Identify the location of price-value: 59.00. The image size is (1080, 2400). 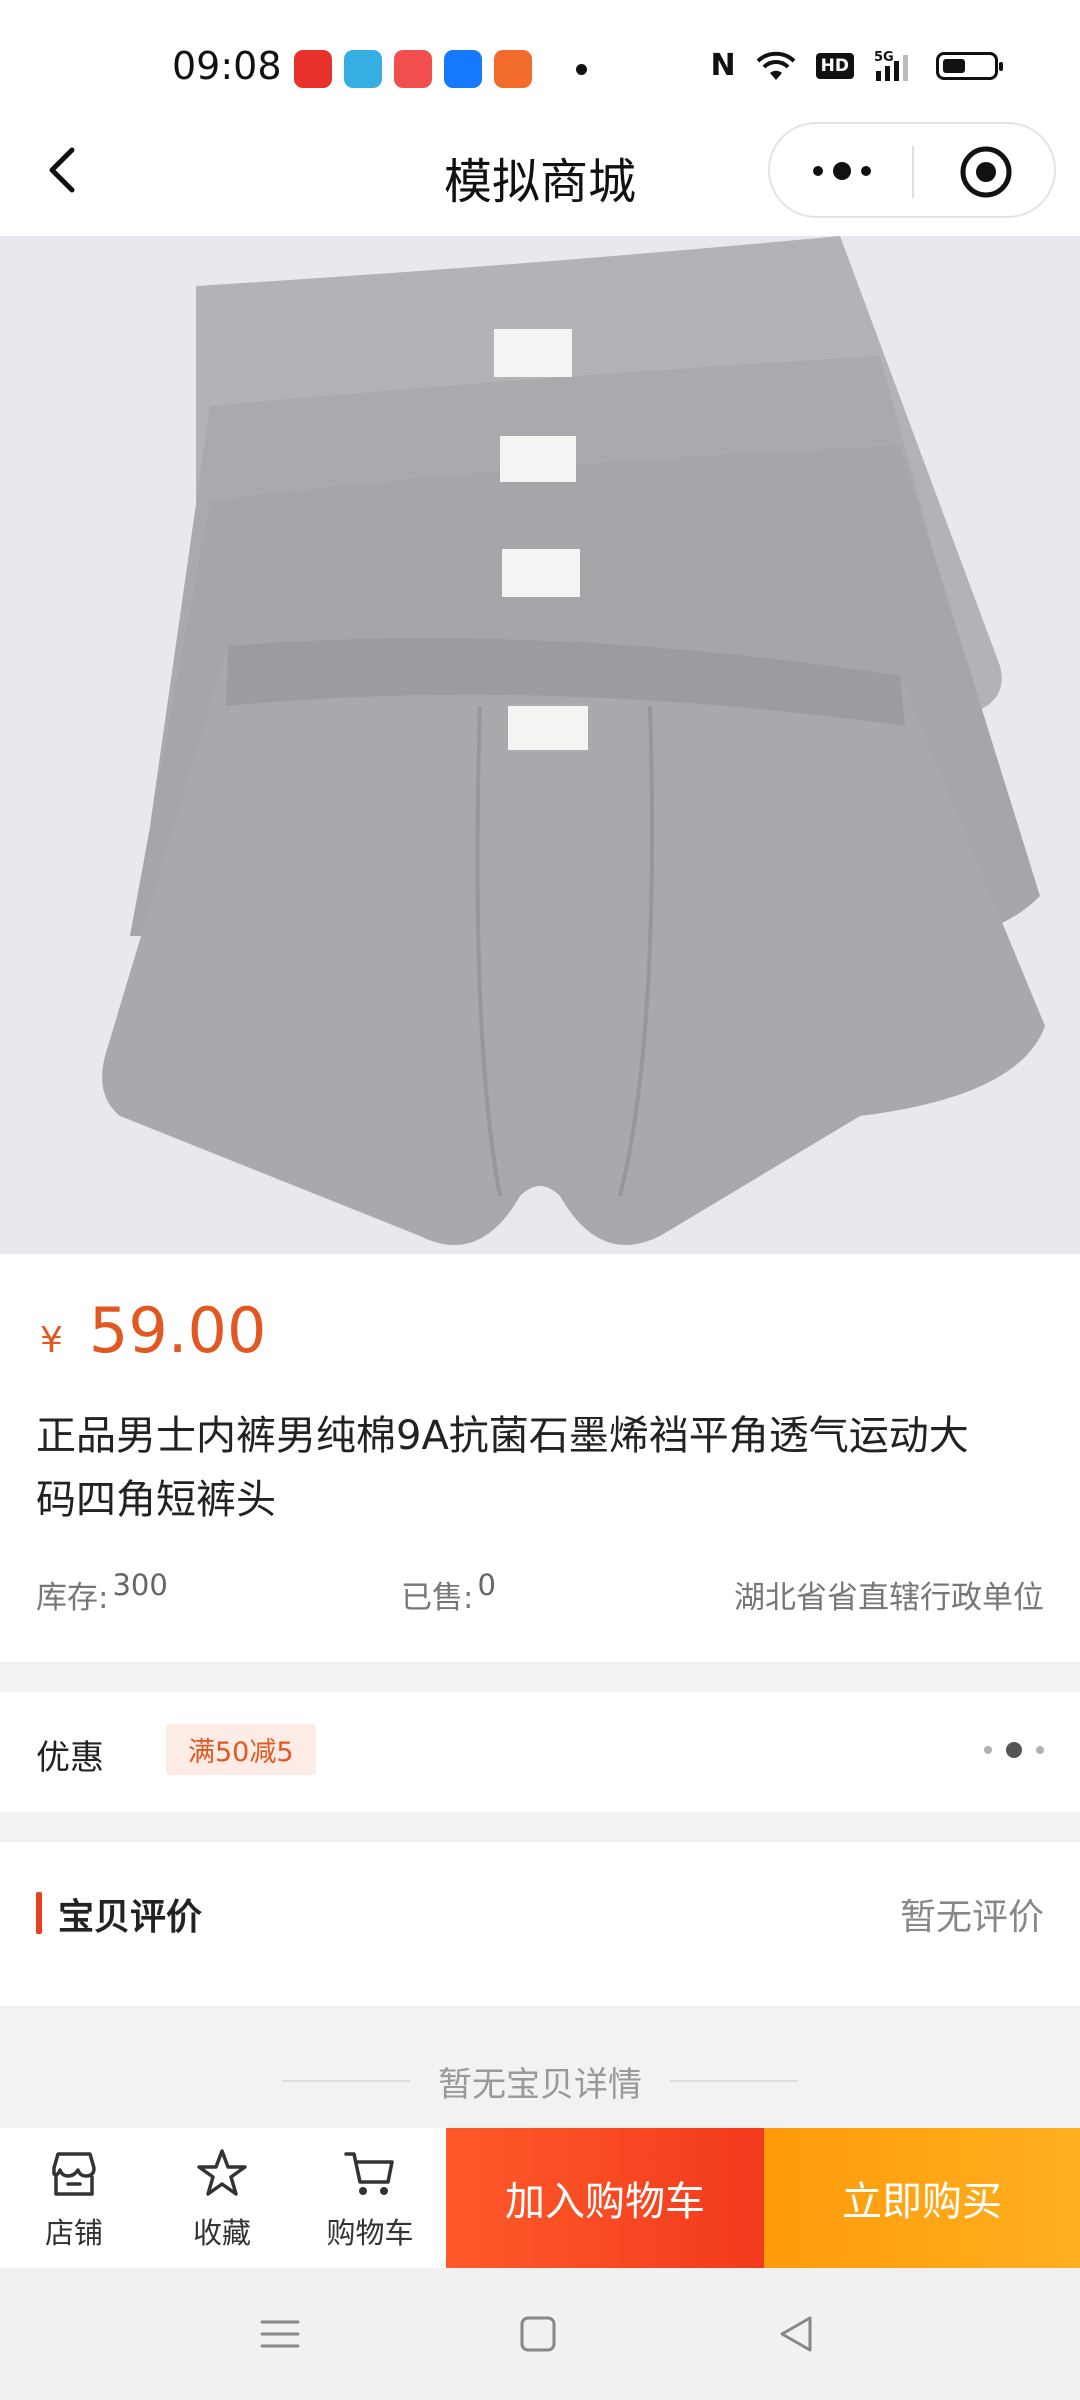
(177, 1330).